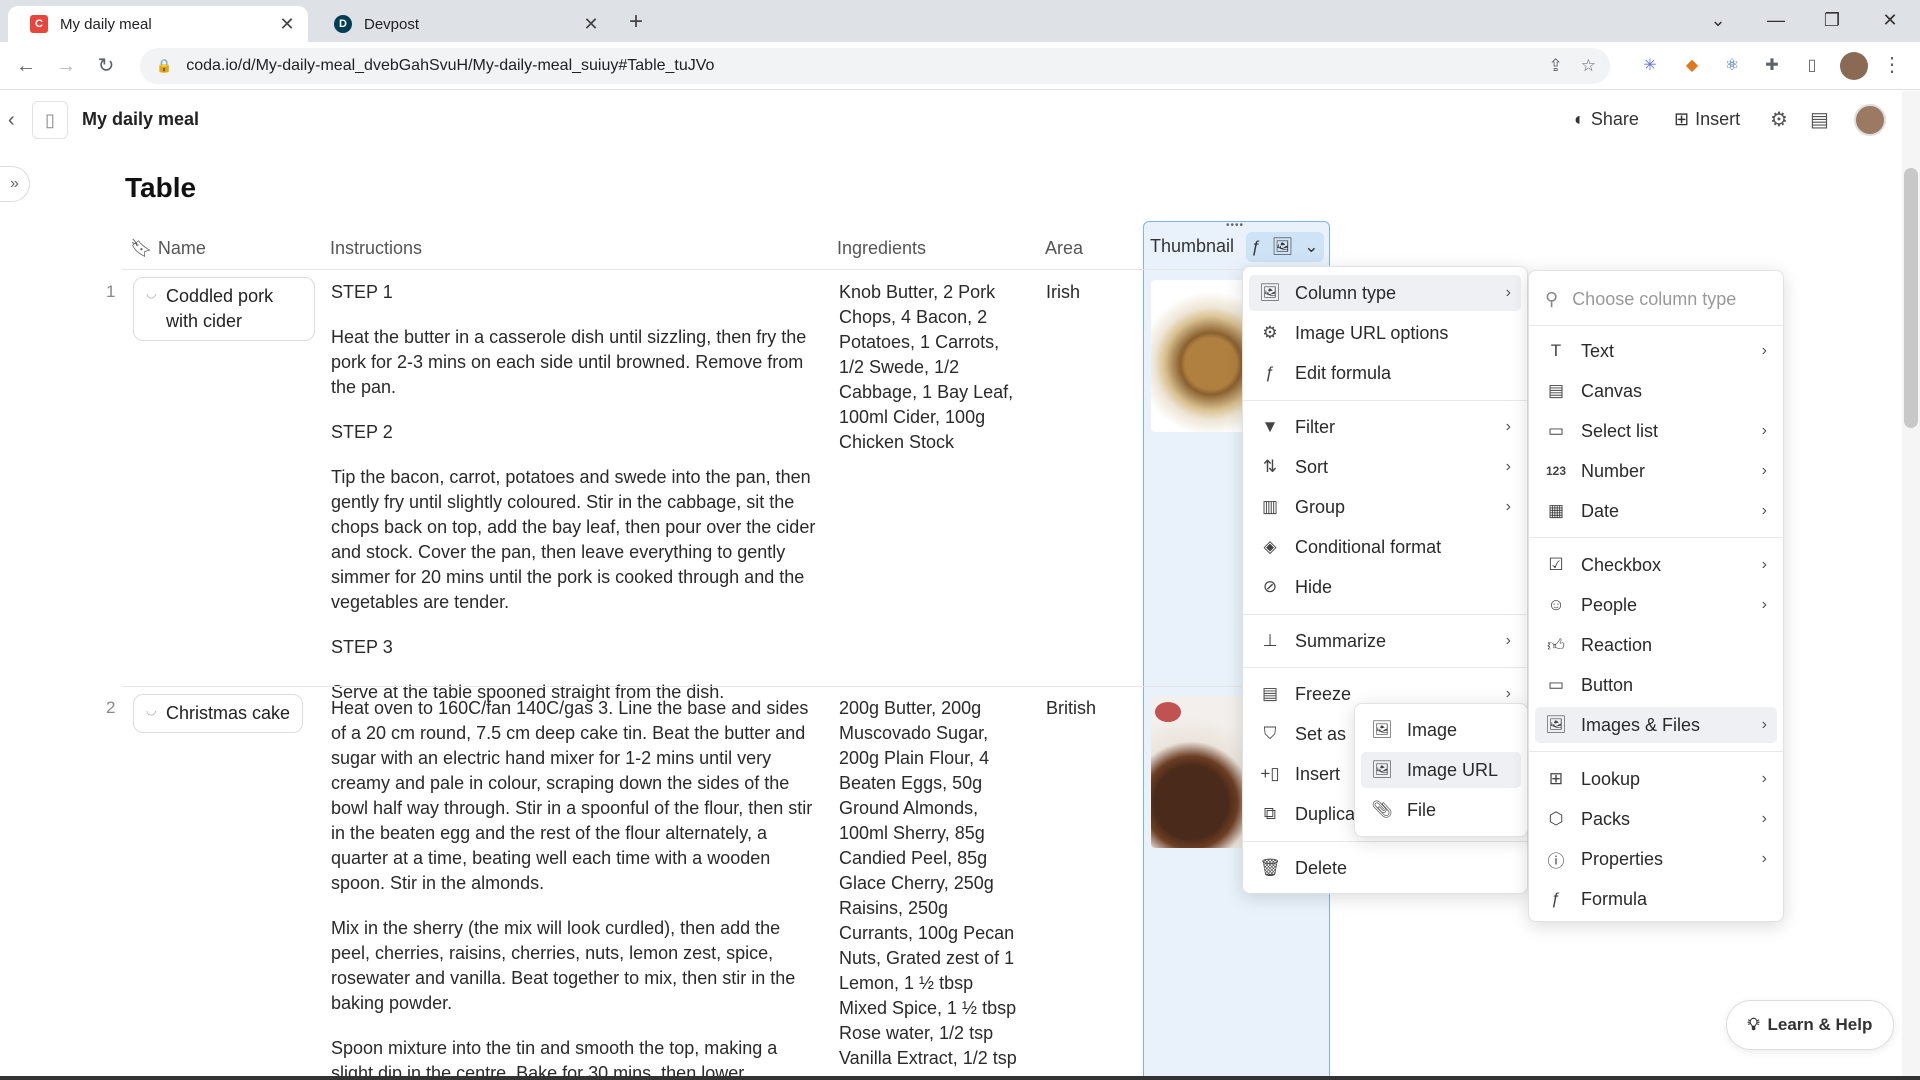  I want to click on menu-item-hide: ⊘ Hide, so click(1385, 587).